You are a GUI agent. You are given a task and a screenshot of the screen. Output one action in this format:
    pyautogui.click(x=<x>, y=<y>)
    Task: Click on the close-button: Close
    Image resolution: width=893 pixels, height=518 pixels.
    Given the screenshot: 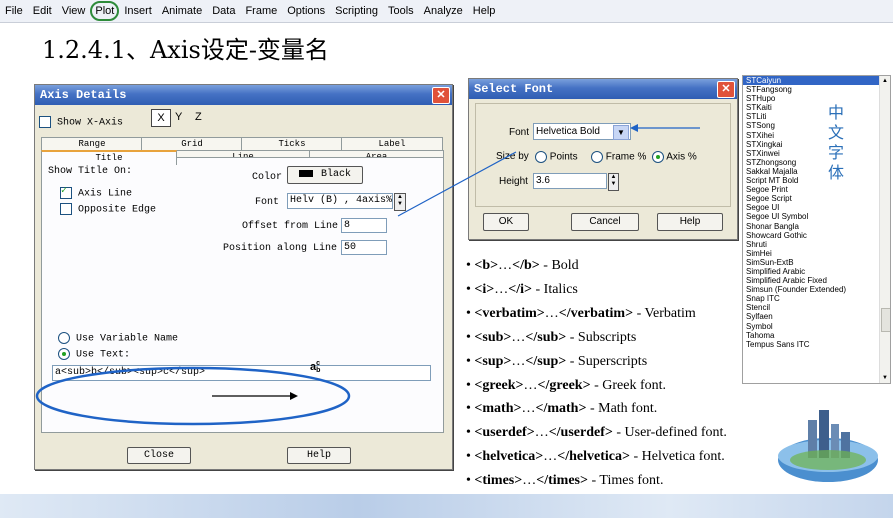 What is the action you would take?
    pyautogui.click(x=159, y=455)
    